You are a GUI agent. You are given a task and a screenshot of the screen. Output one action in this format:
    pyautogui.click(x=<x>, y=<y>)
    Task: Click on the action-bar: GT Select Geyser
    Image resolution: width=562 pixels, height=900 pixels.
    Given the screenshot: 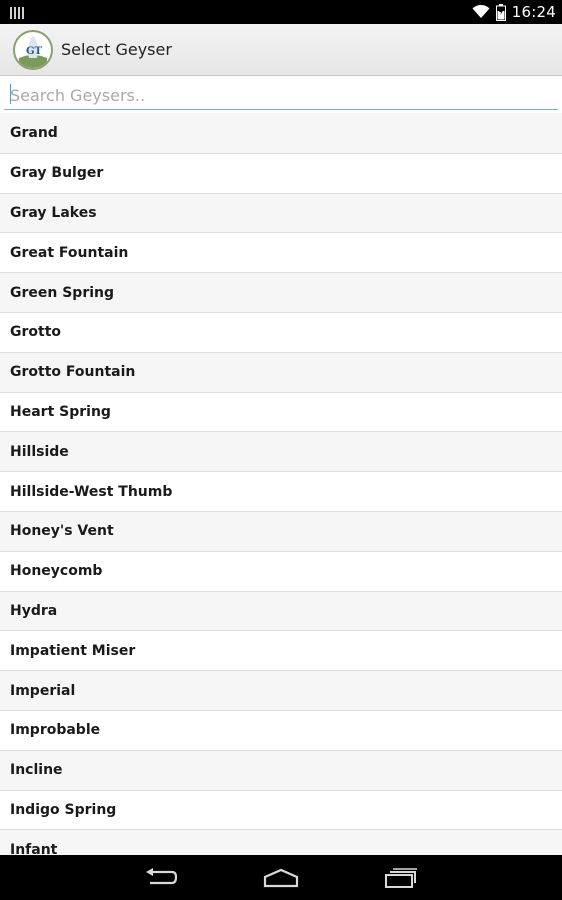 What is the action you would take?
    pyautogui.click(x=281, y=50)
    